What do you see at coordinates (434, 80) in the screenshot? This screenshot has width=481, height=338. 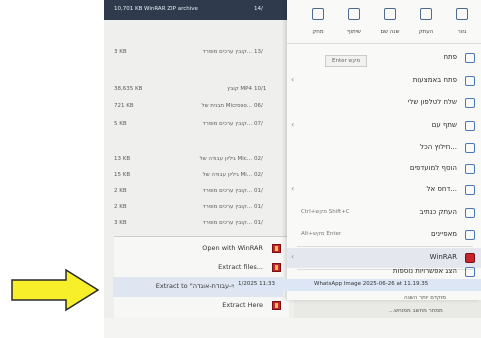 I see `menu-item-label: פתח באמצעות` at bounding box center [434, 80].